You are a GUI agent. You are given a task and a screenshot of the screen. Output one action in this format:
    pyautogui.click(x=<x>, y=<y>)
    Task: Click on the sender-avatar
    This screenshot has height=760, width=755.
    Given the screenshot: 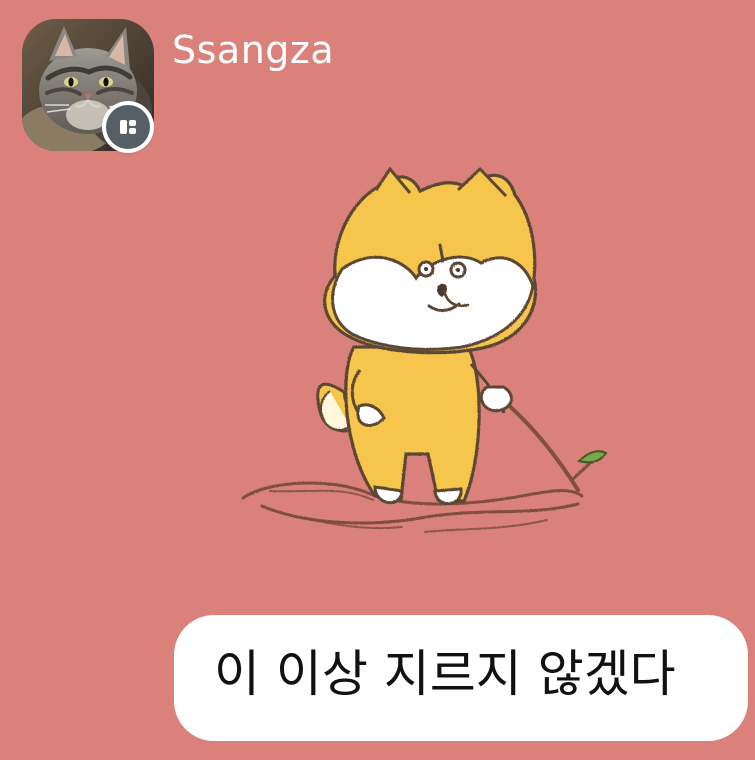 What is the action you would take?
    pyautogui.click(x=88, y=86)
    